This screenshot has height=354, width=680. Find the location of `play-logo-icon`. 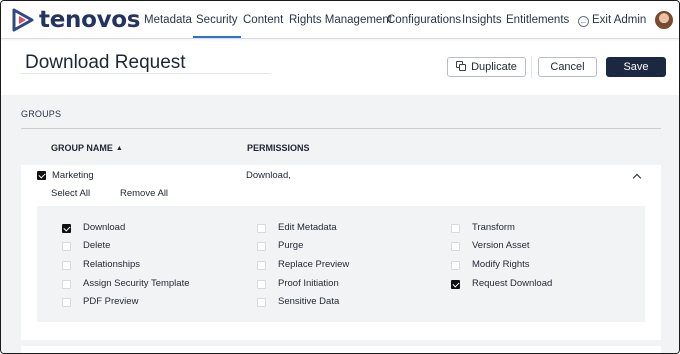

play-logo-icon is located at coordinates (23, 20).